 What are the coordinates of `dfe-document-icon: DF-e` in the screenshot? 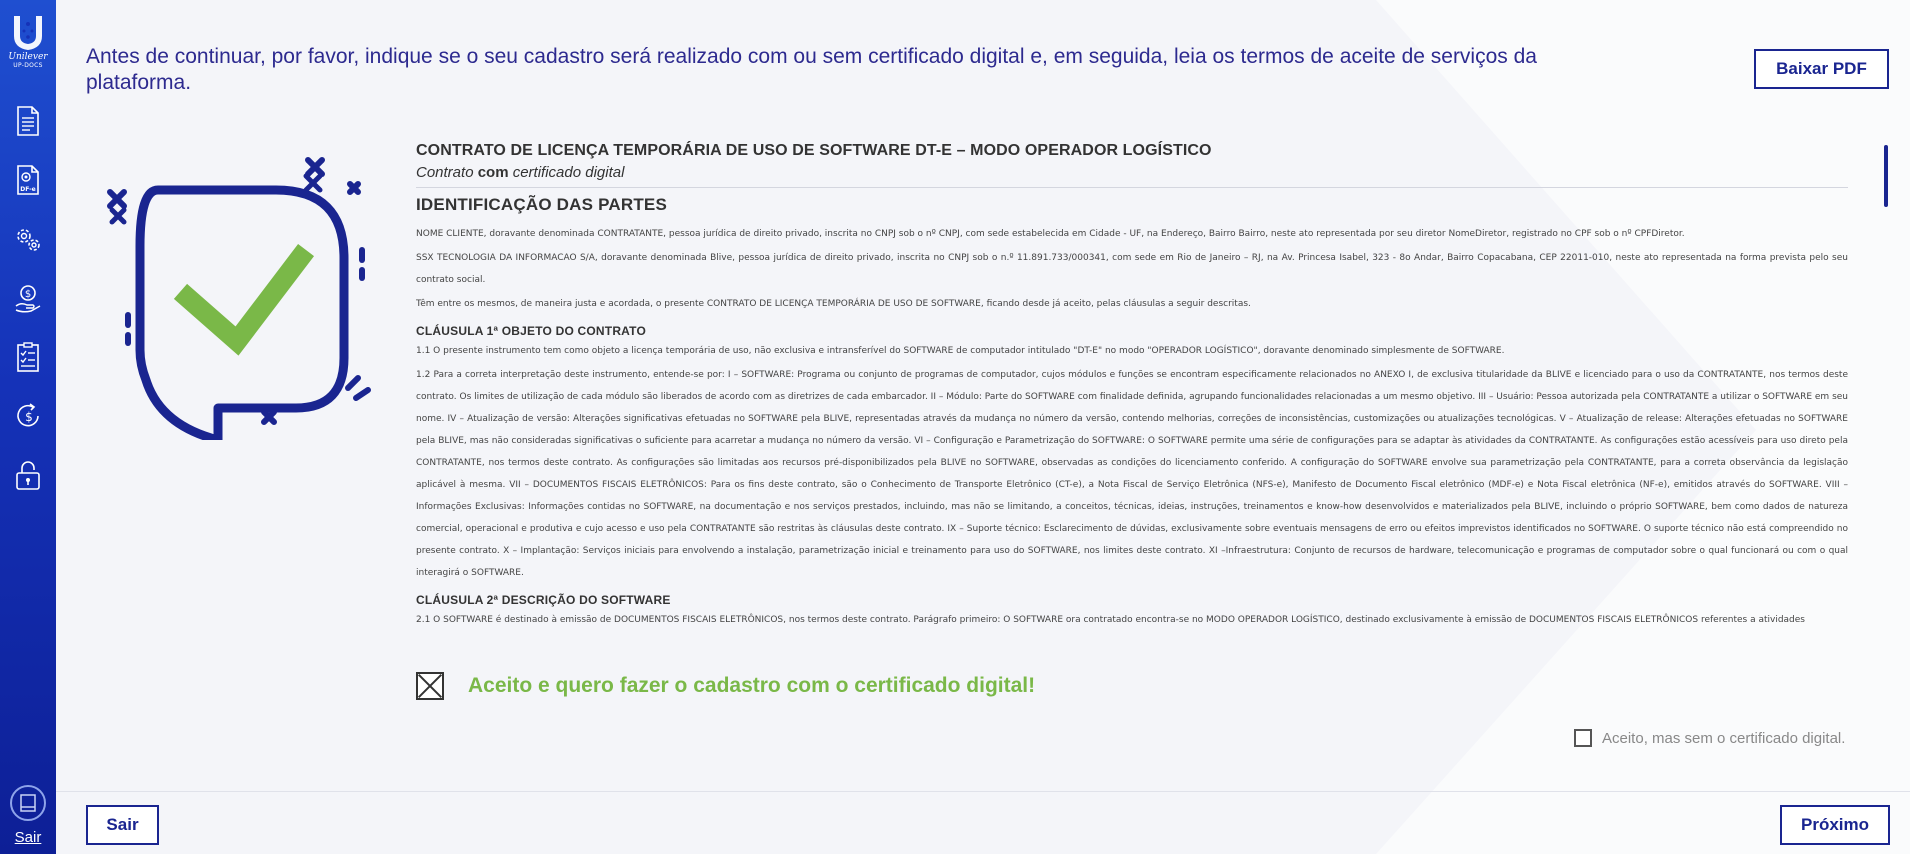 It's located at (28, 179).